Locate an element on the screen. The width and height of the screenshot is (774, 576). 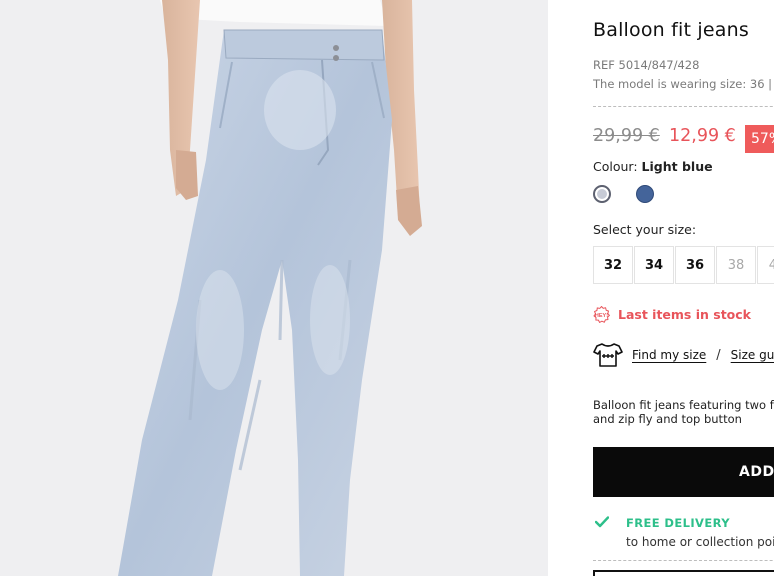
size-option-40: 40 is located at coordinates (765, 265).